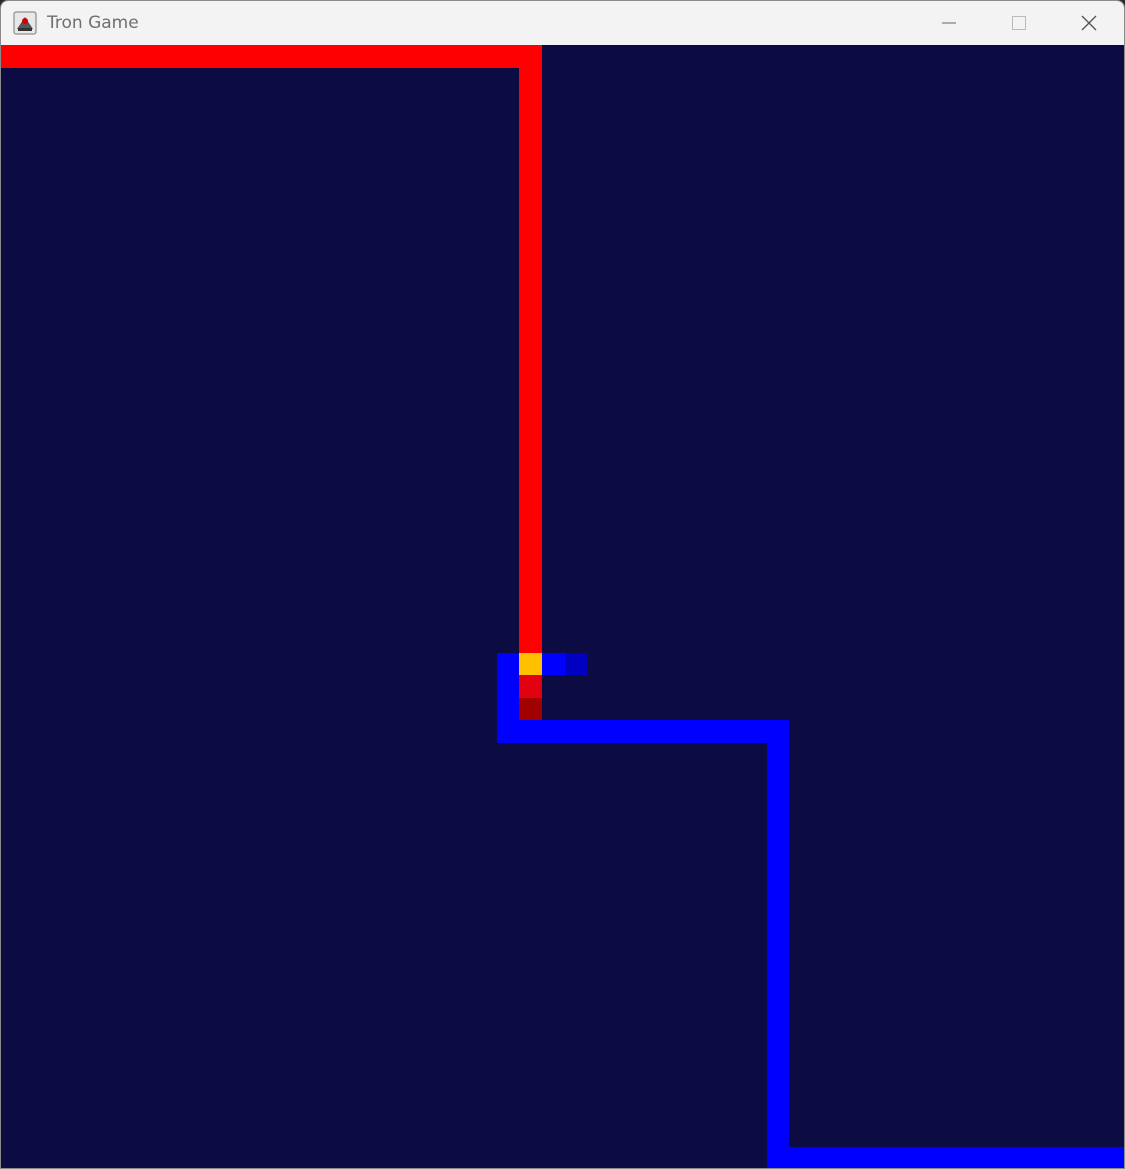 Image resolution: width=1125 pixels, height=1169 pixels. Describe the element at coordinates (93, 23) in the screenshot. I see `window-title: Tron Game` at that location.